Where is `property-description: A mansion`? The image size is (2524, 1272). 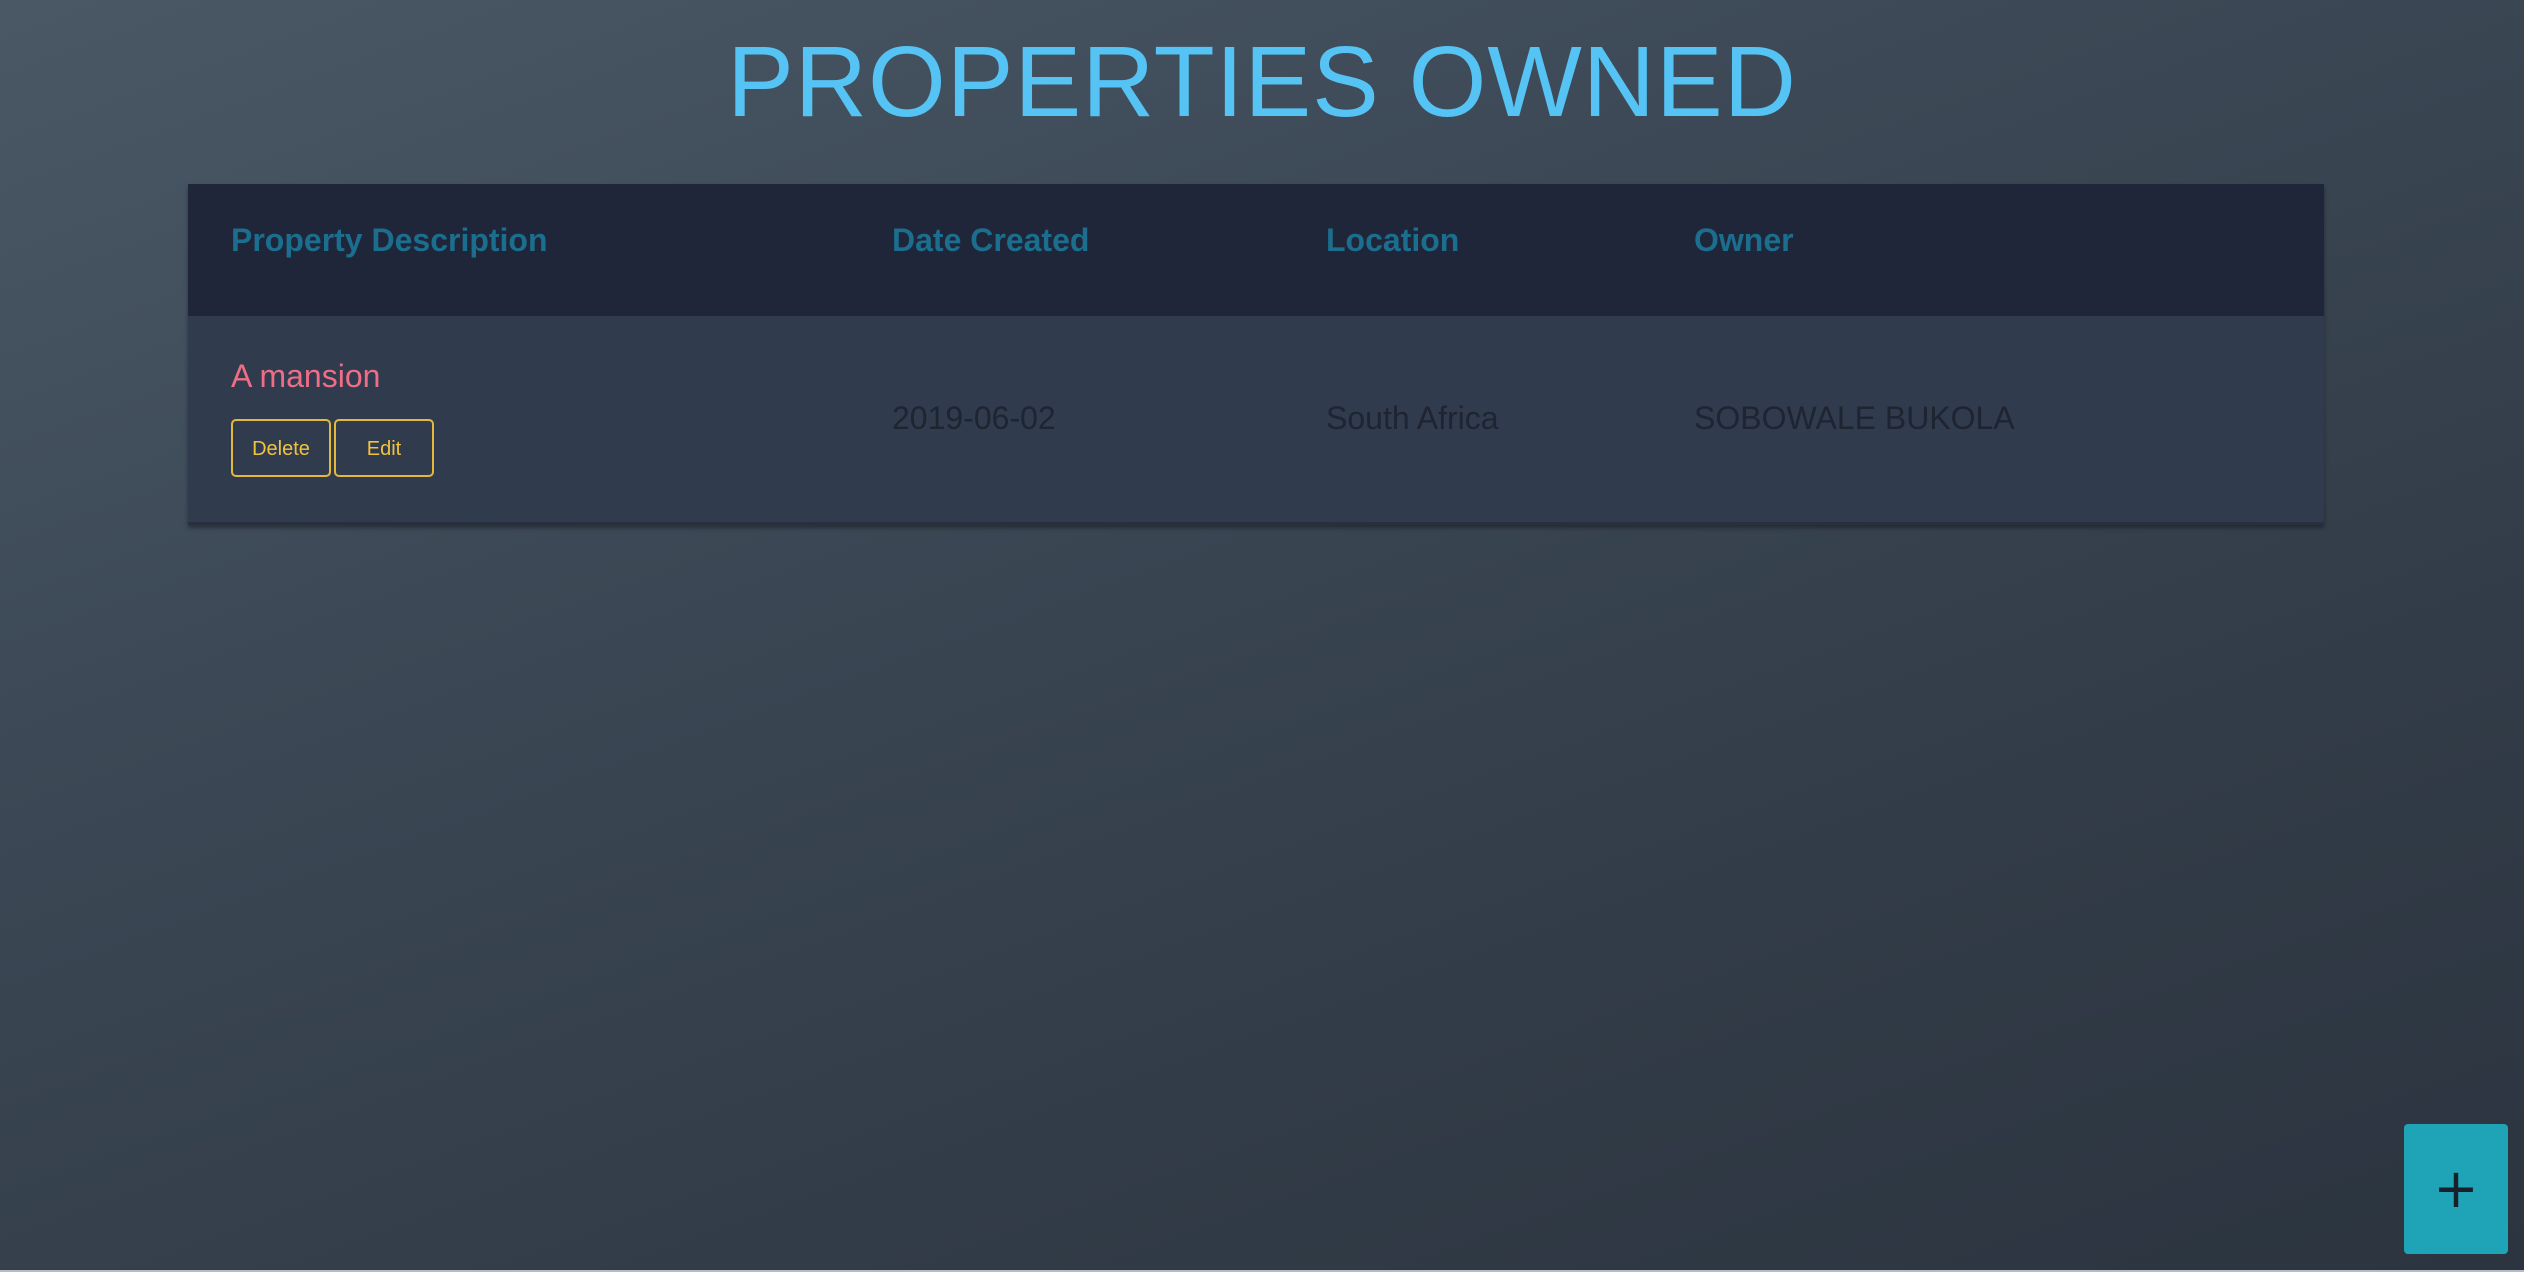
property-description: A mansion is located at coordinates (306, 376).